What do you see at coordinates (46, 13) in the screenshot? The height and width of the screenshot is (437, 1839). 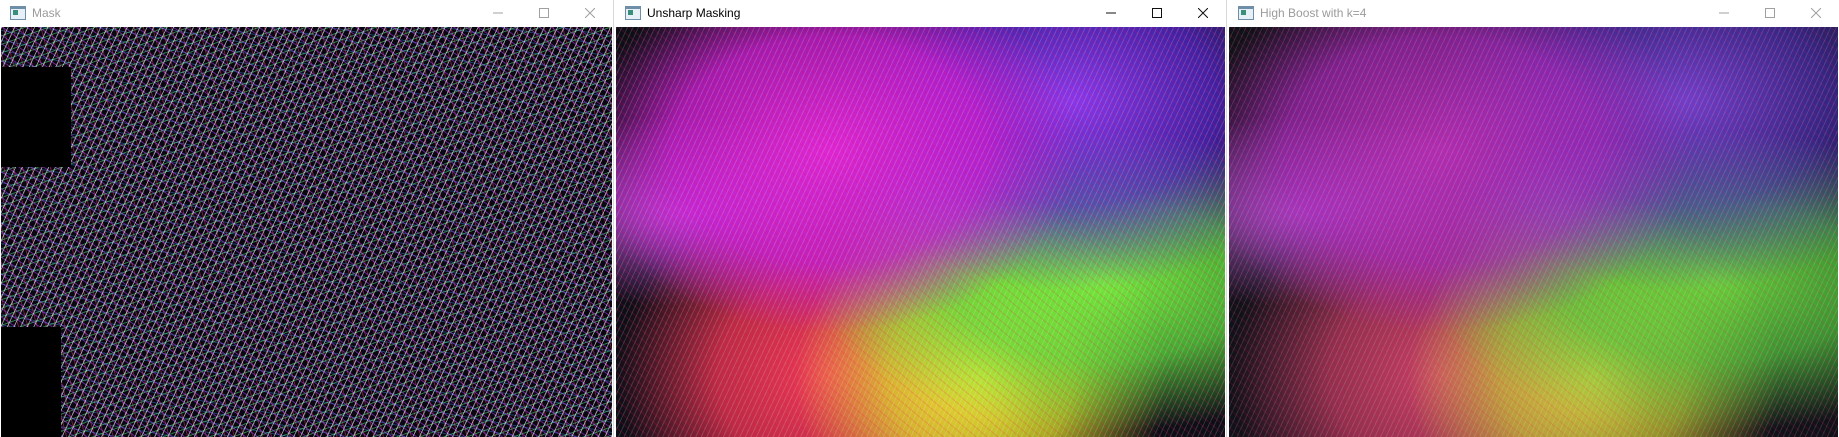 I see `window-title: Mask` at bounding box center [46, 13].